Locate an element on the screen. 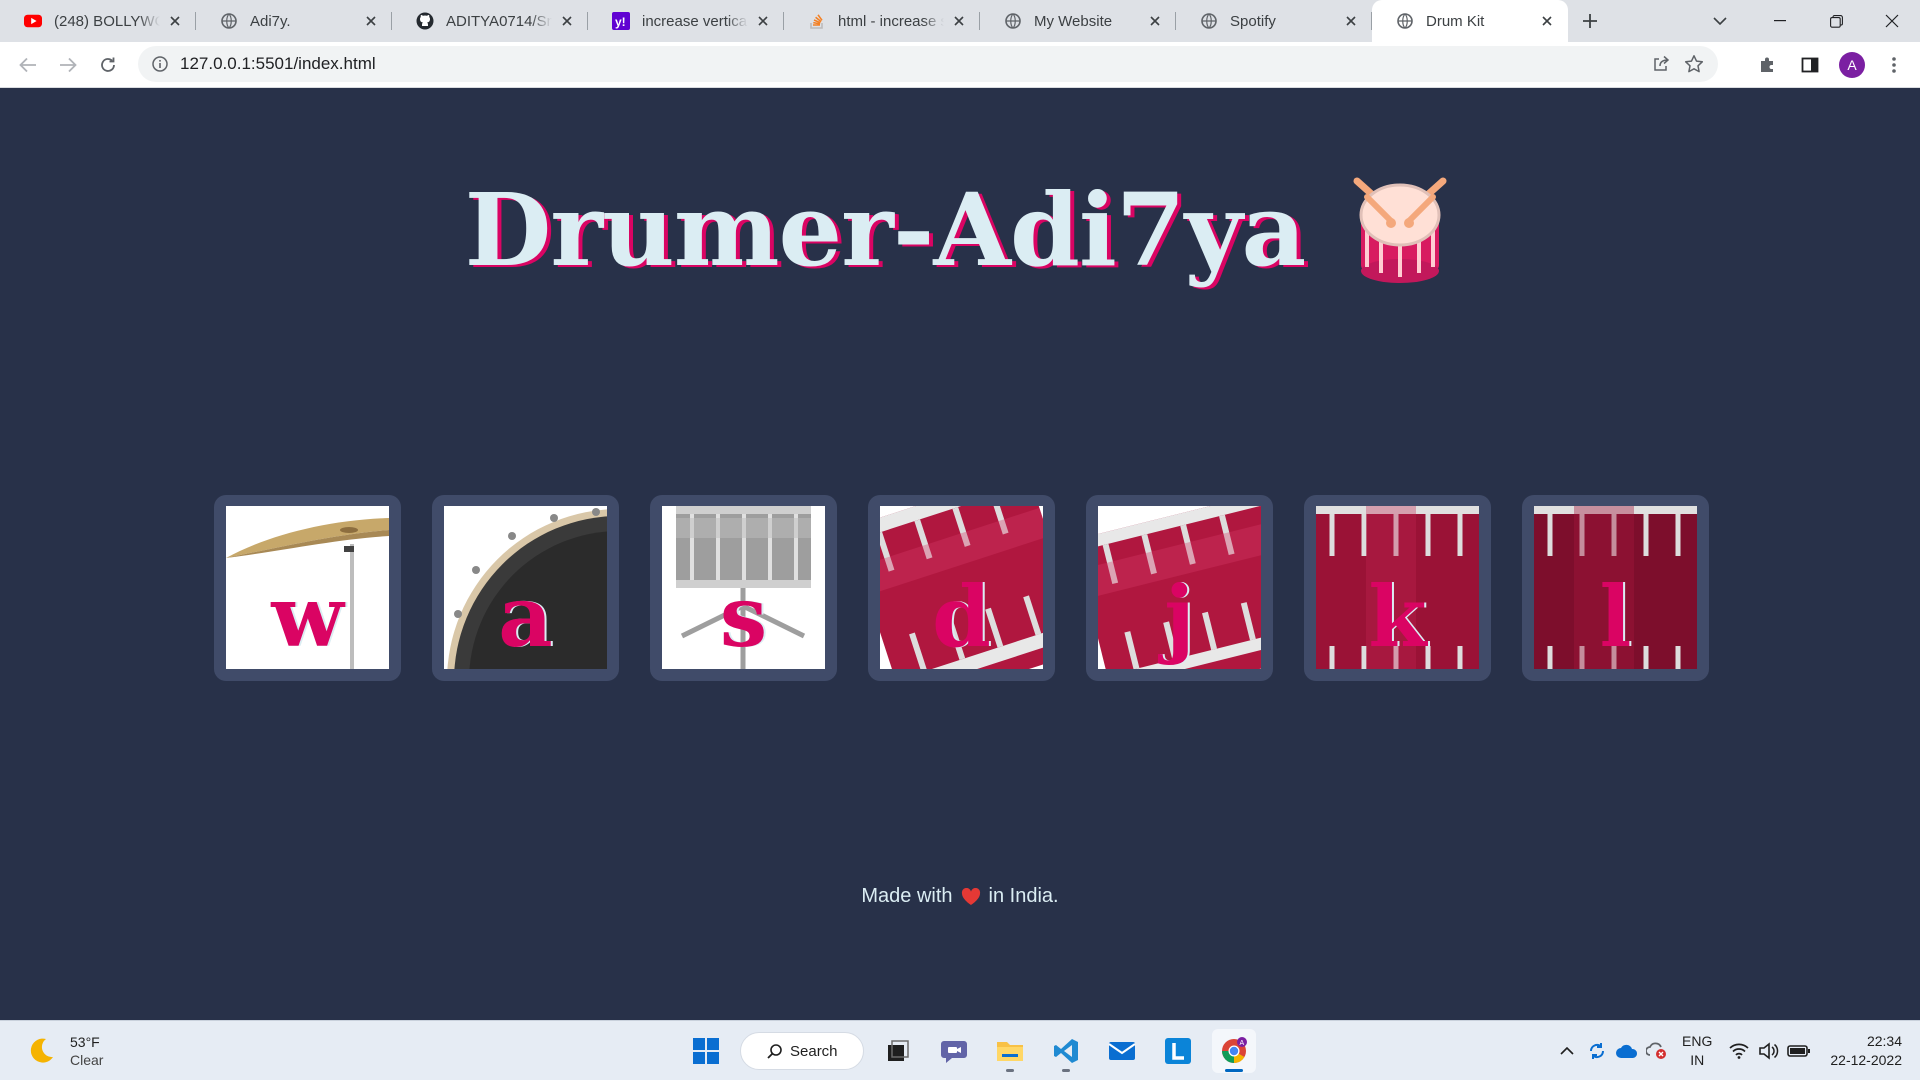 The height and width of the screenshot is (1080, 1920). close-window-button is located at coordinates (1892, 21).